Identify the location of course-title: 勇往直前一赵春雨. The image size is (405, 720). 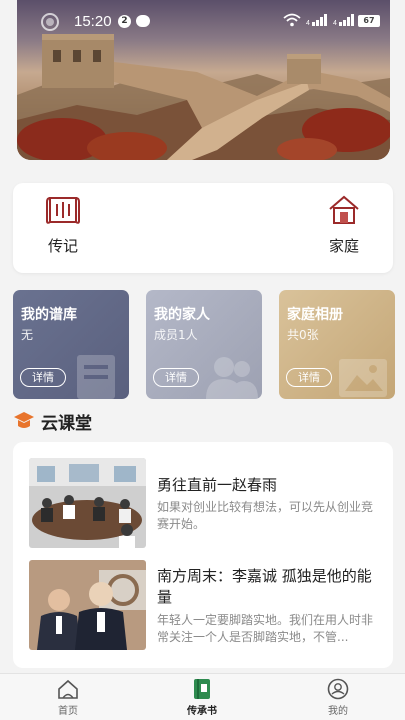
(217, 485).